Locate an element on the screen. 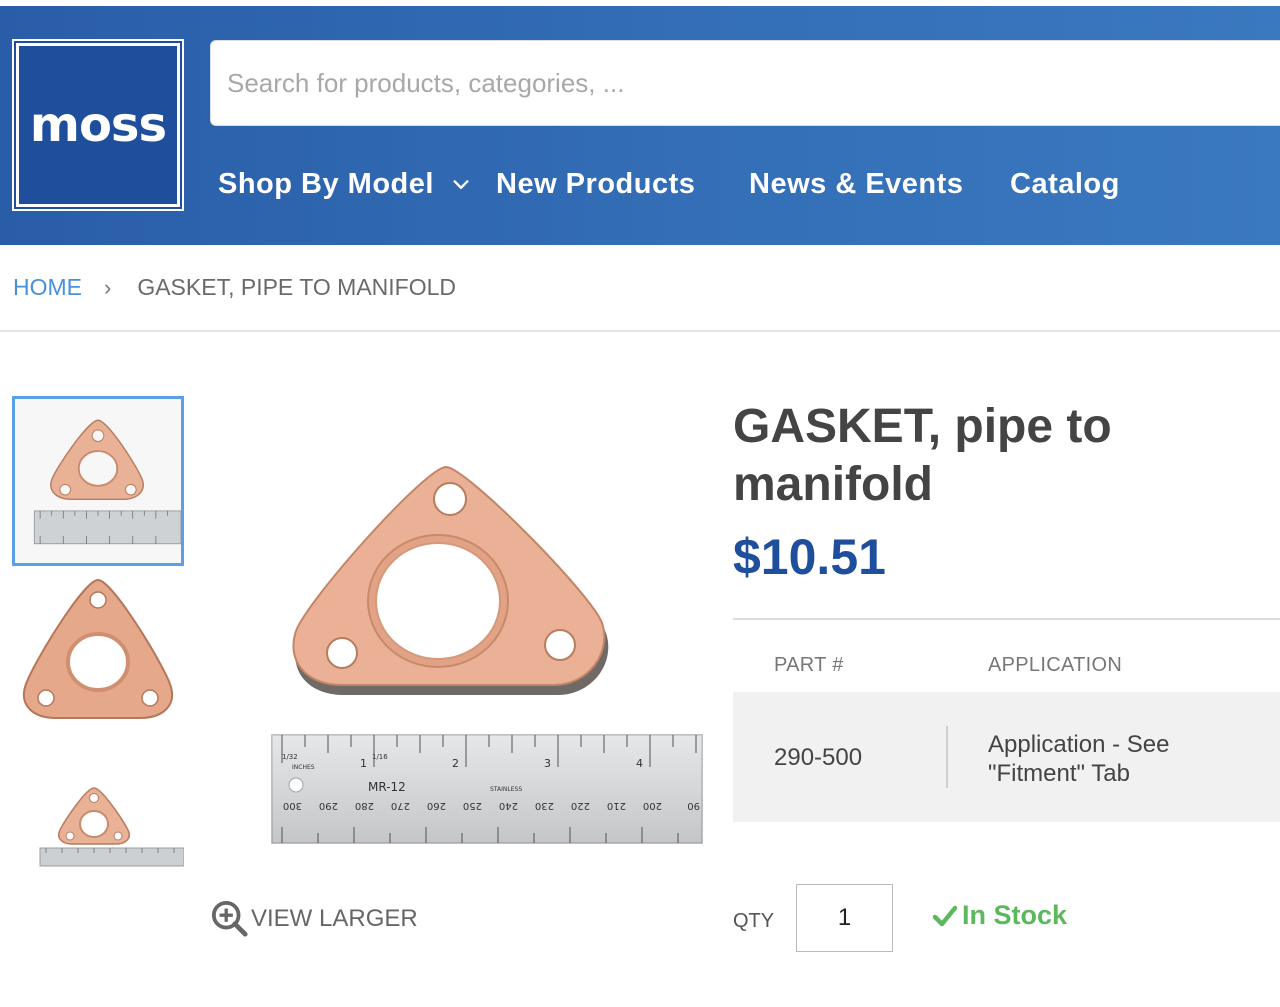 This screenshot has height=1007, width=1280. ruler-label-220: 220 is located at coordinates (580, 805).